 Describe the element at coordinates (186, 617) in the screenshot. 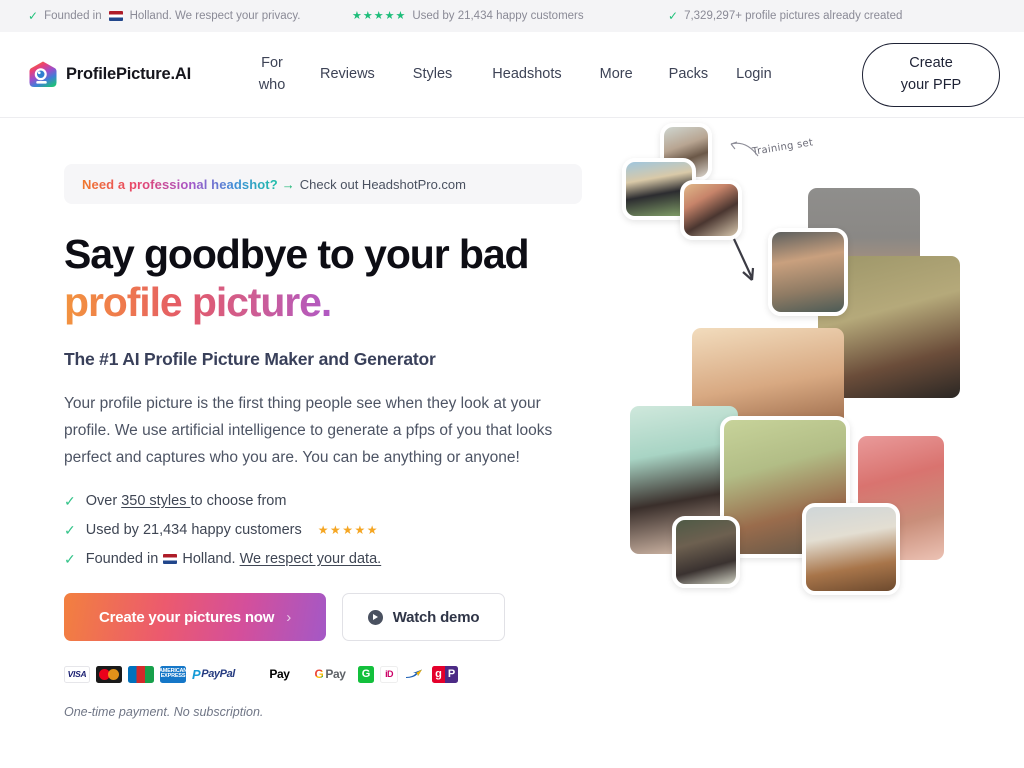

I see `create-pictures-label: Create your pictures now` at that location.